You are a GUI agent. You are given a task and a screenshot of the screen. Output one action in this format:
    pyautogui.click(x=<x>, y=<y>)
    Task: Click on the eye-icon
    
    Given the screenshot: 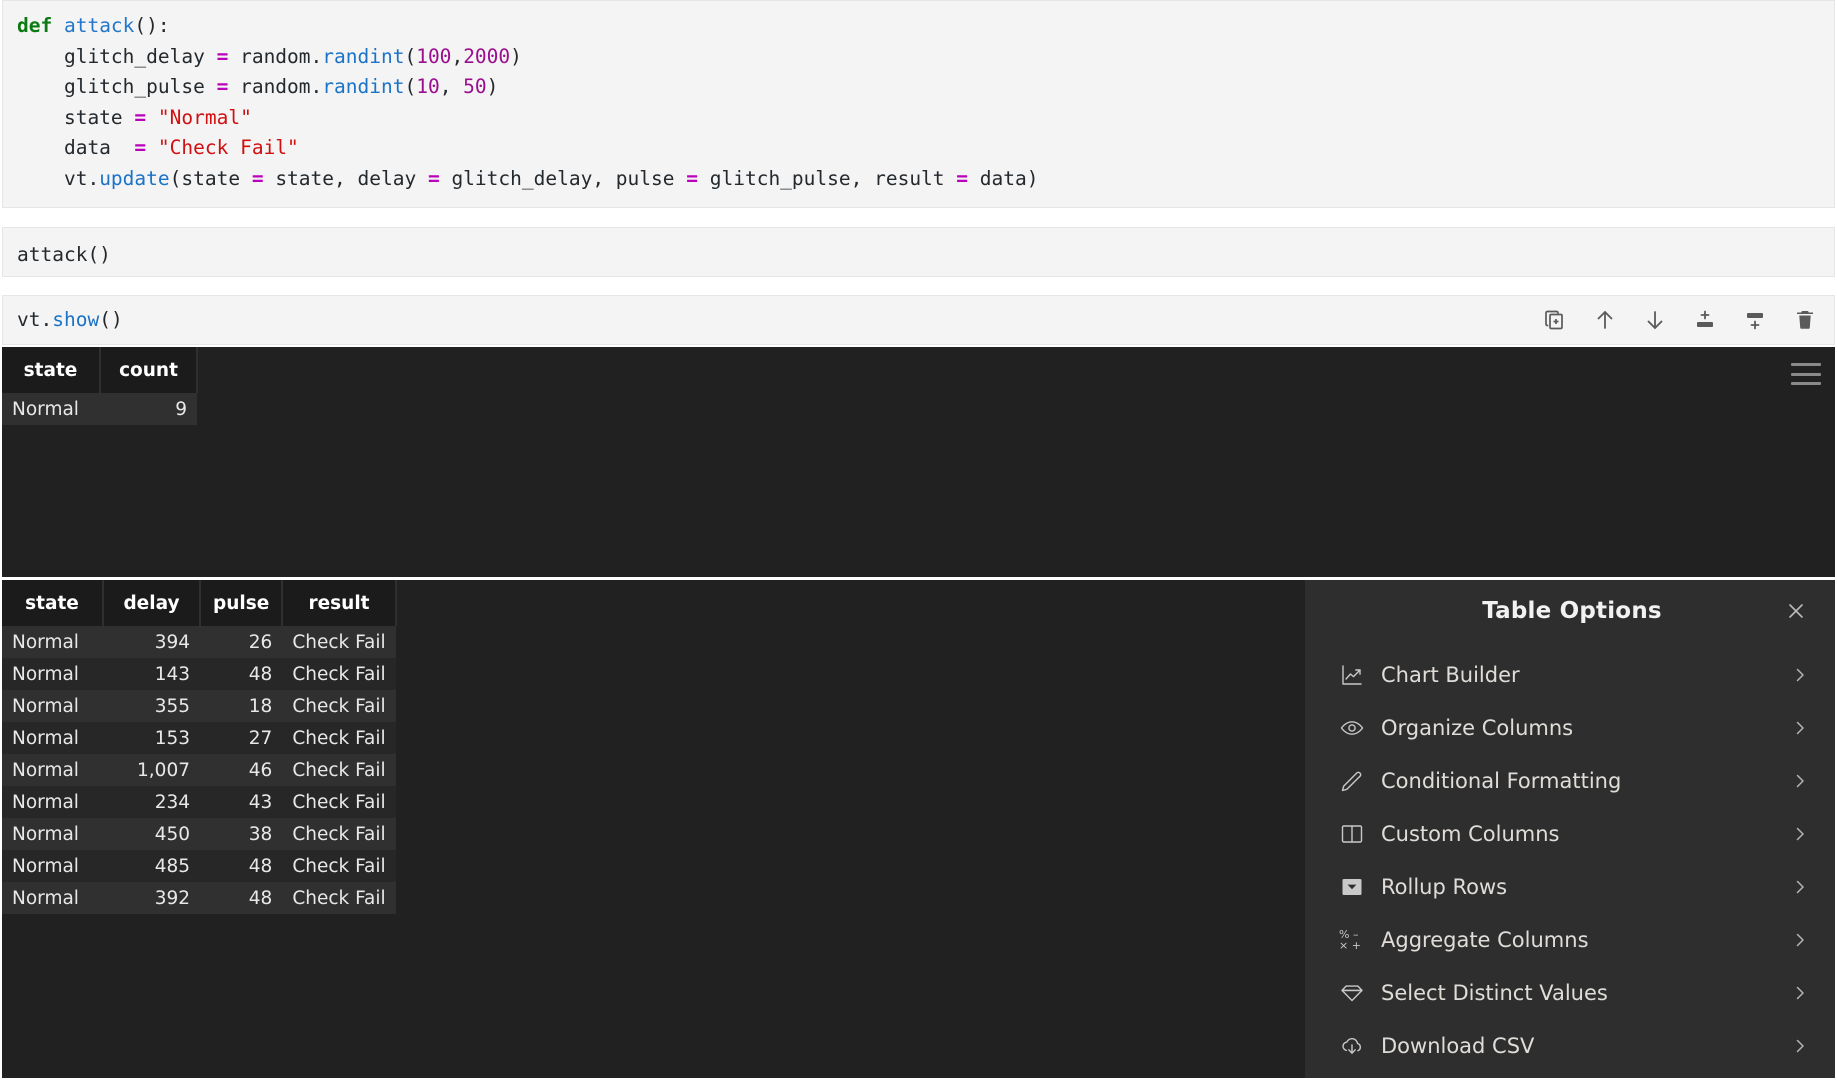 What is the action you would take?
    pyautogui.click(x=1356, y=728)
    